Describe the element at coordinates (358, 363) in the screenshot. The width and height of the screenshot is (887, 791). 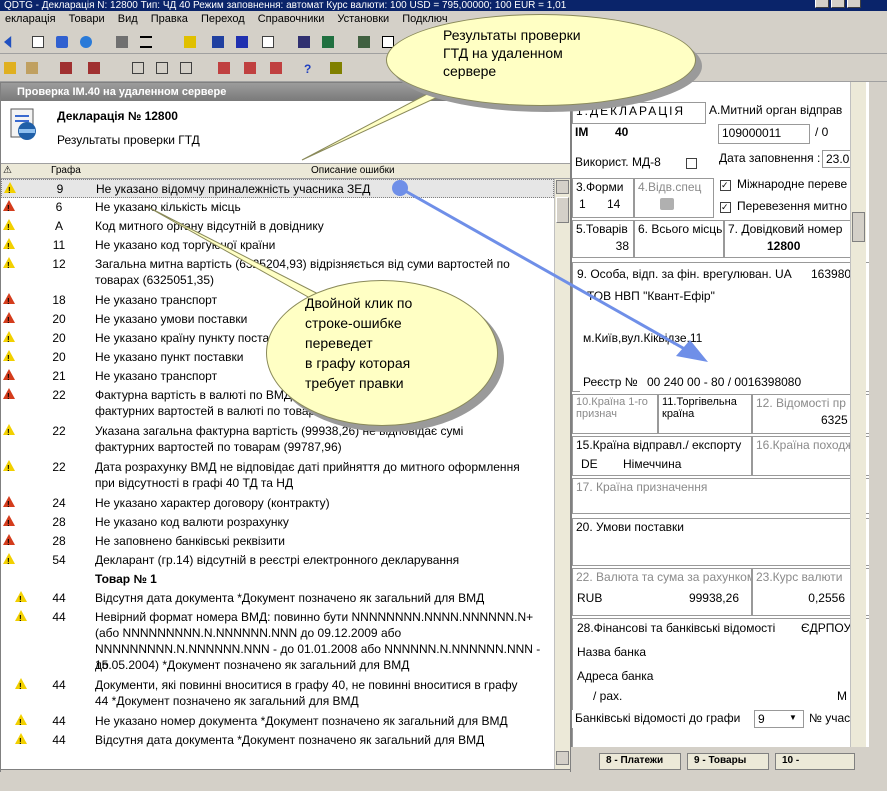
I see `middle-callout-line-4: в графу которая` at that location.